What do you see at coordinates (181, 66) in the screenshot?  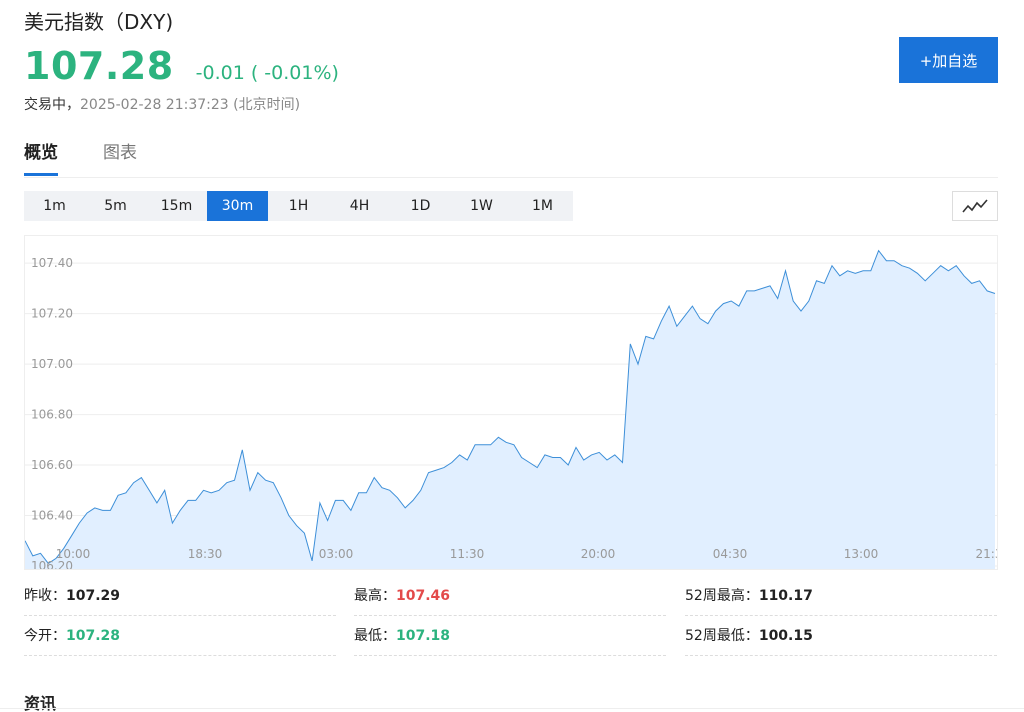 I see `price-row: 107.28 -0.01 ( -0.01%)` at bounding box center [181, 66].